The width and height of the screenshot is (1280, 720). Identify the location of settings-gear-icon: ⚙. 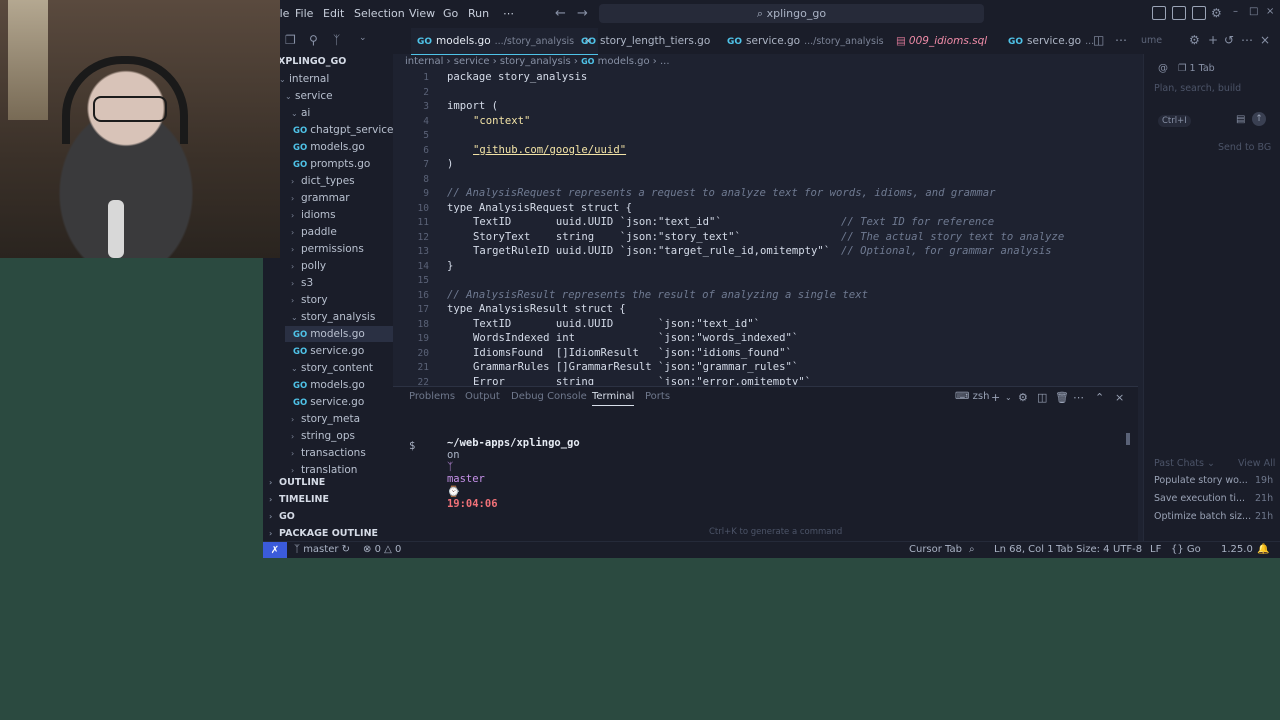
(1216, 13).